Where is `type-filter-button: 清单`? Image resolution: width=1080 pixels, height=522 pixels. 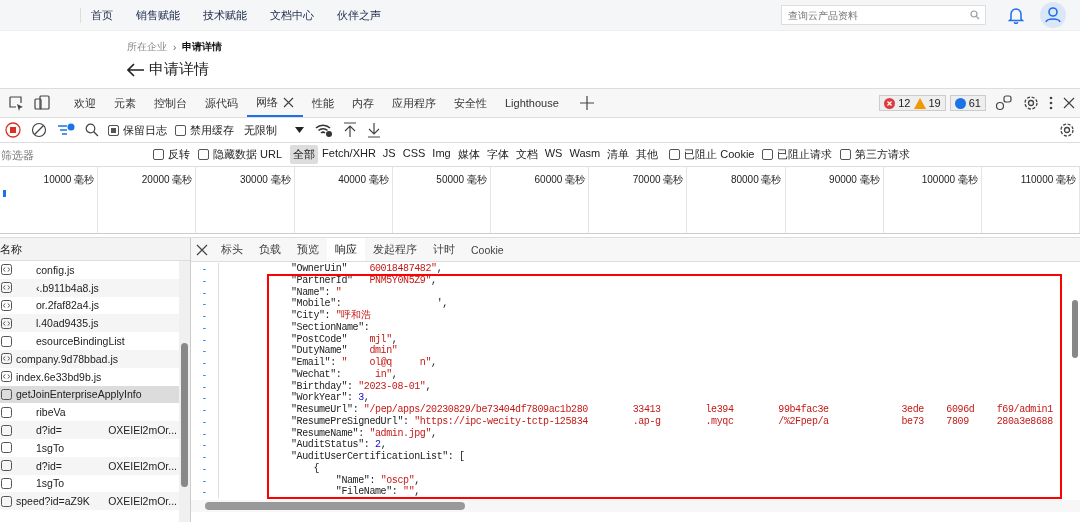 type-filter-button: 清单 is located at coordinates (618, 154).